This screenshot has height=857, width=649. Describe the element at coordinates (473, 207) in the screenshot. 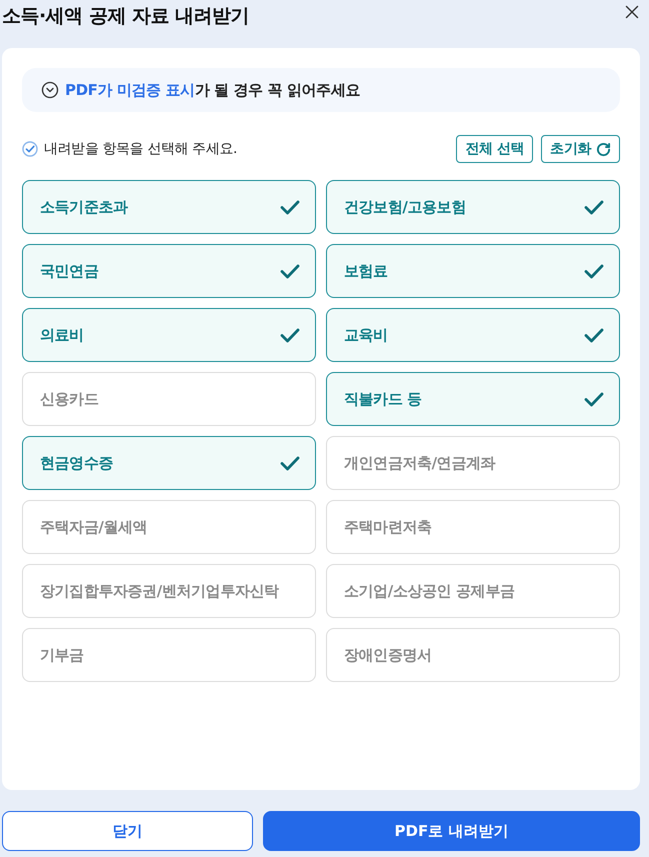

I see `category-option: 건강보험/고용보험` at that location.